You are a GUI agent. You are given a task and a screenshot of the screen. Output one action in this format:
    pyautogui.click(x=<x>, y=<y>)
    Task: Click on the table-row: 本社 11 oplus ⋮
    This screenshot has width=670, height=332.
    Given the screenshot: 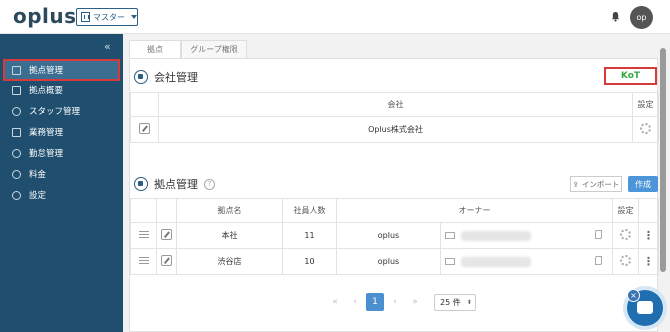 What is the action you would take?
    pyautogui.click(x=394, y=235)
    